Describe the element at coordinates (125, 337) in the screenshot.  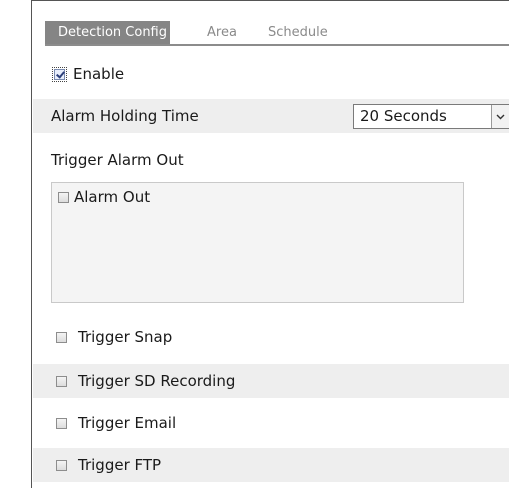
I see `trigger-snap-label: Trigger Snap` at that location.